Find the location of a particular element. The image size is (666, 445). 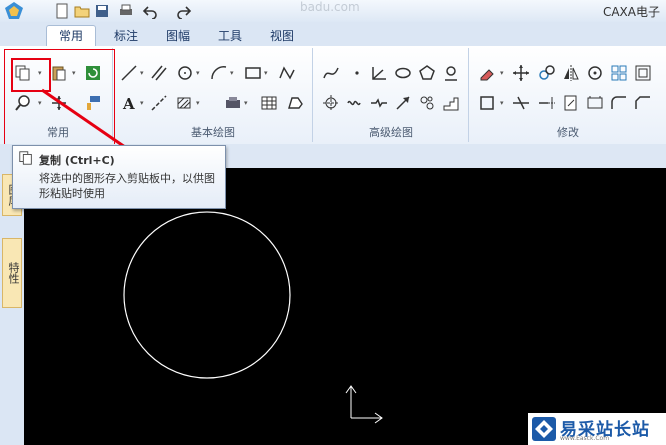

watermark-subtext: www.Easck.Com is located at coordinates (585, 438).